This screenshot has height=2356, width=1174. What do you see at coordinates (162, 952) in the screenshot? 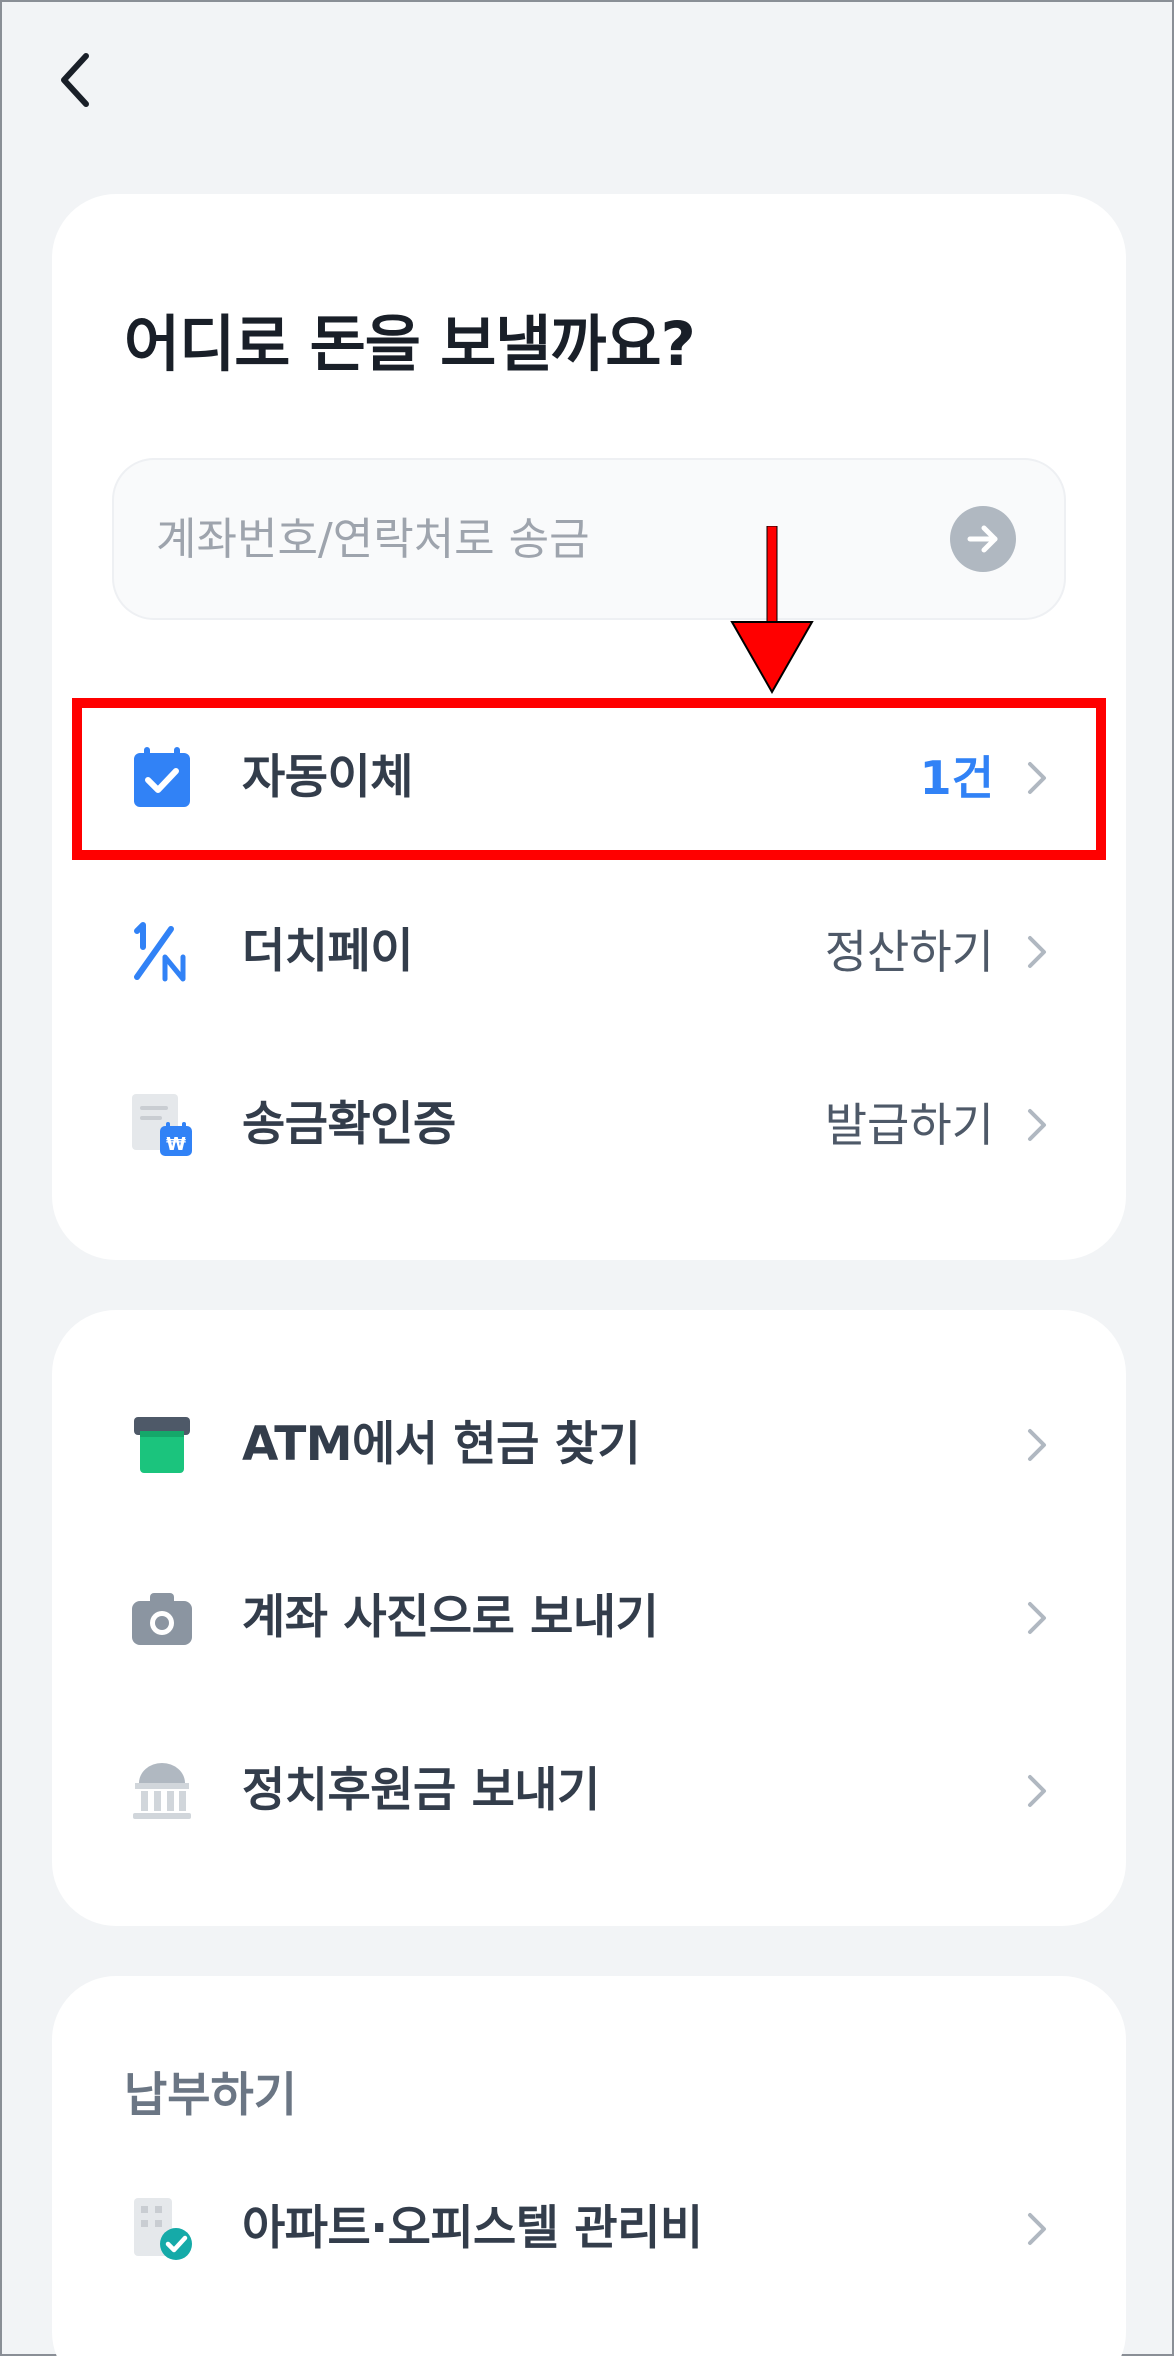
I see `one-over-n-icon` at bounding box center [162, 952].